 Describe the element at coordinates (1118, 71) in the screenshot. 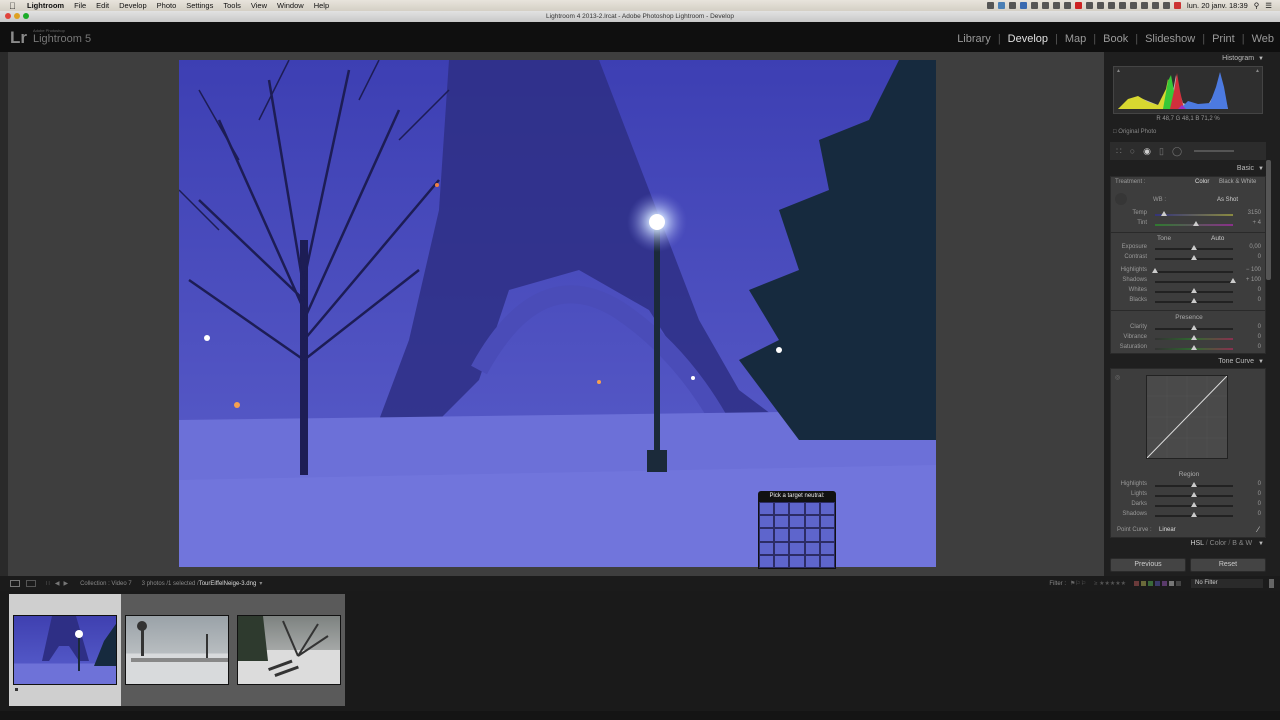

I see `clipping-shadows-icon: ▲` at that location.